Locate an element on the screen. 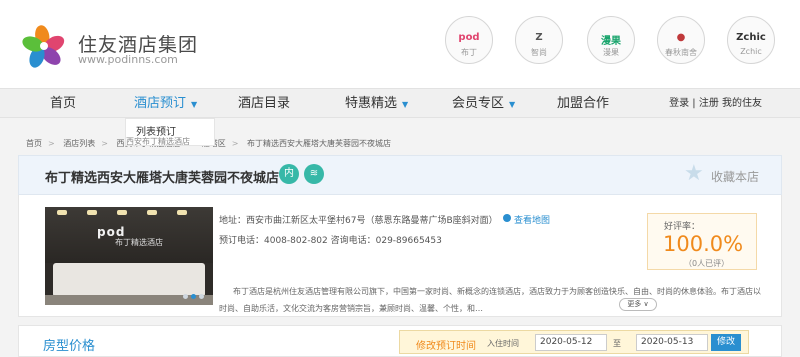 The image size is (800, 357). brand-pod: pod 布丁 is located at coordinates (469, 40).